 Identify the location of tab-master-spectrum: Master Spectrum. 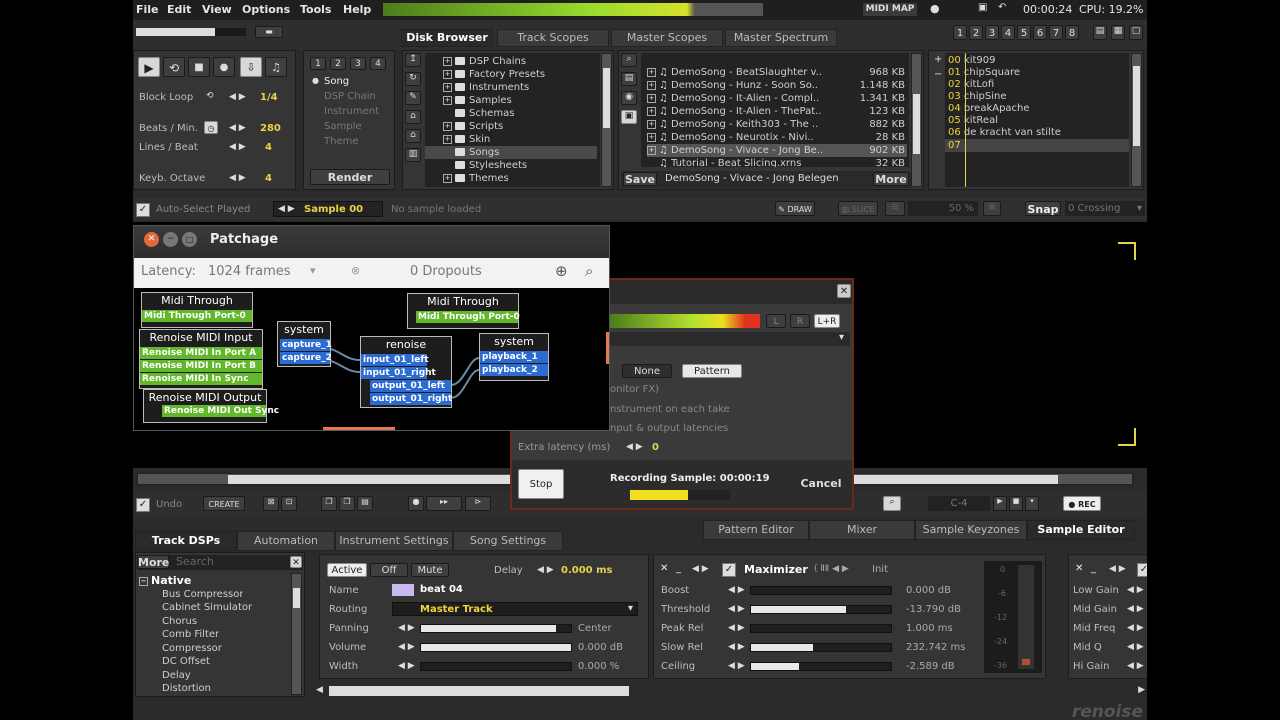
(781, 38).